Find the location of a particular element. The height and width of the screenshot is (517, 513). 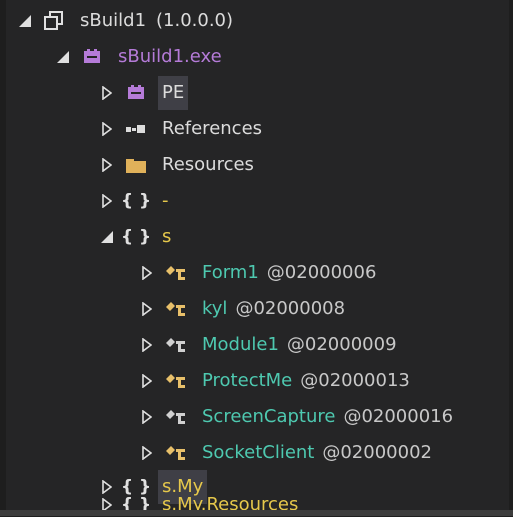

tree-node-type: SocketClient @02000002 is located at coordinates (285, 453).